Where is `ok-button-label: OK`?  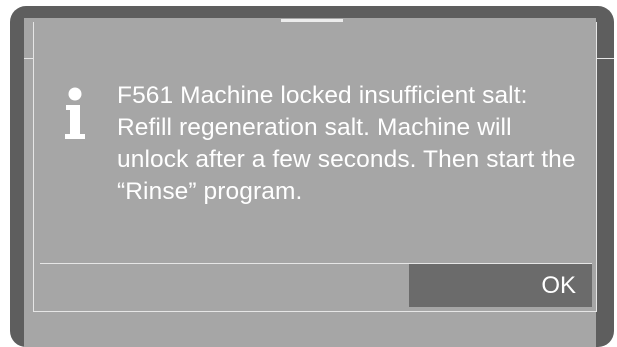
ok-button-label: OK is located at coordinates (558, 285).